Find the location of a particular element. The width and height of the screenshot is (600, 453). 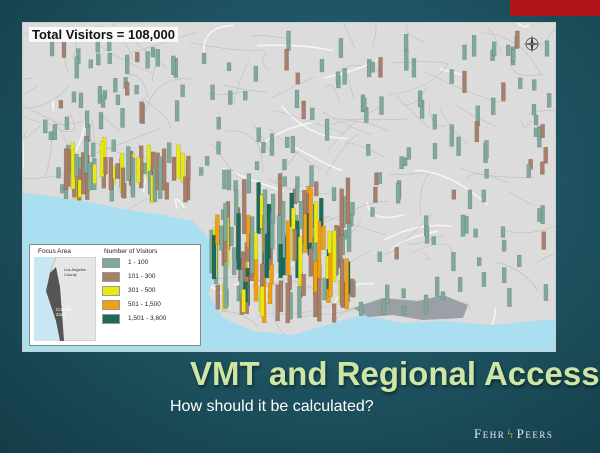

focus-area-header: Focus Area is located at coordinates (54, 251).